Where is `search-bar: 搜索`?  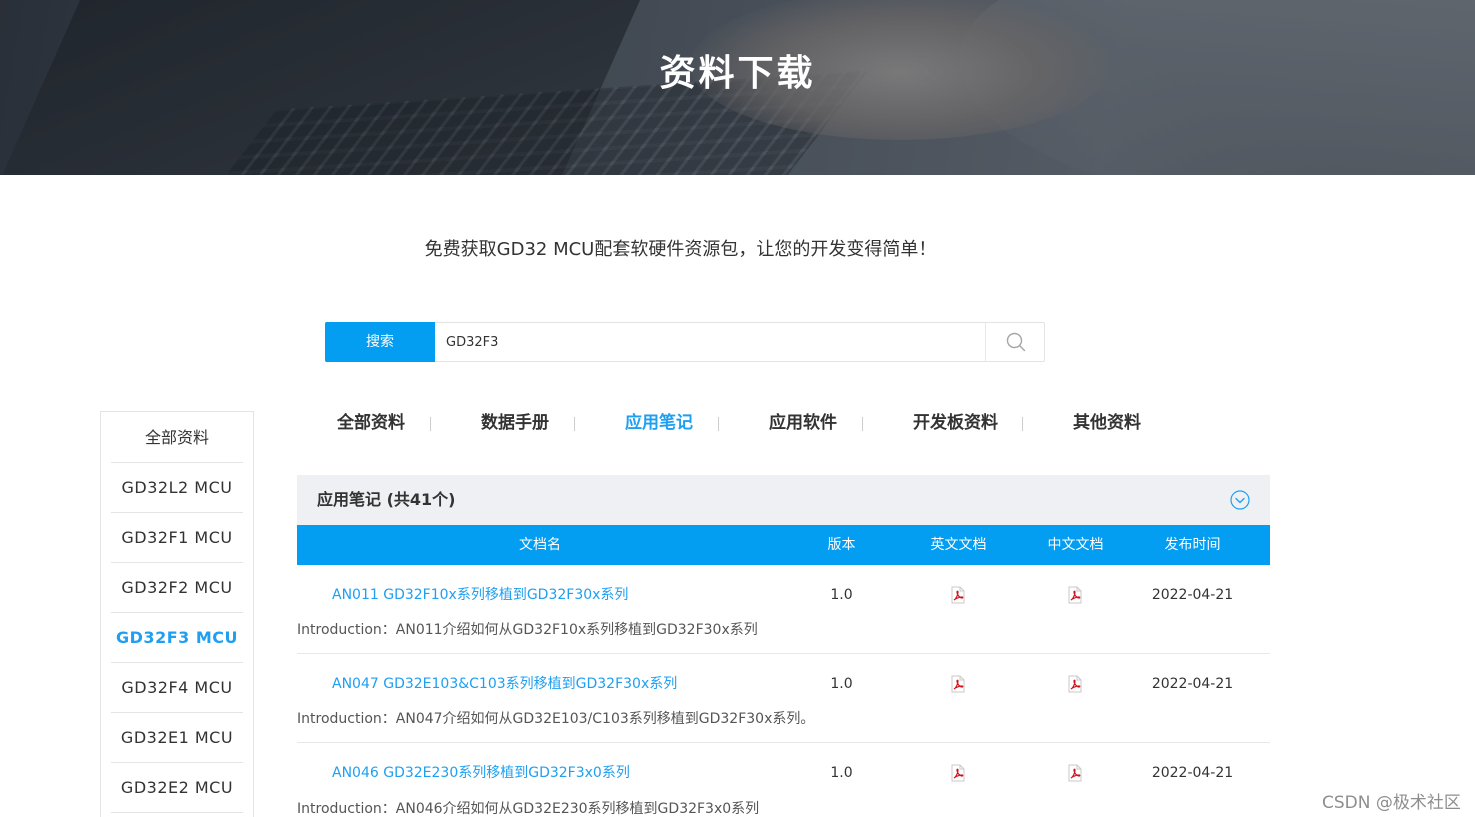 search-bar: 搜索 is located at coordinates (685, 342).